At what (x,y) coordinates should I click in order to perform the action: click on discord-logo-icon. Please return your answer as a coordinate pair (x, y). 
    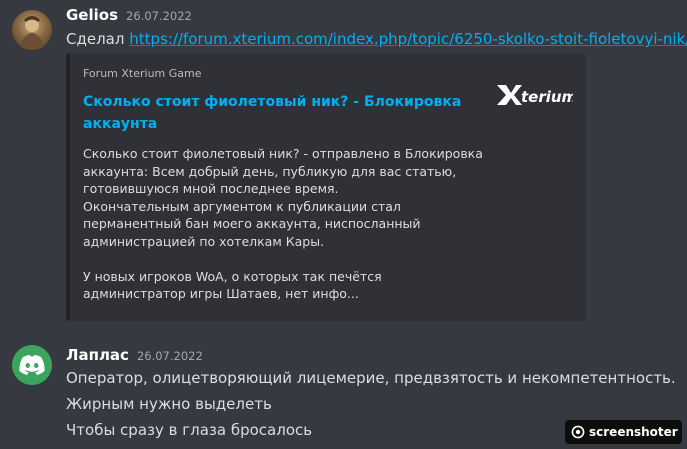
    Looking at the image, I should click on (32, 365).